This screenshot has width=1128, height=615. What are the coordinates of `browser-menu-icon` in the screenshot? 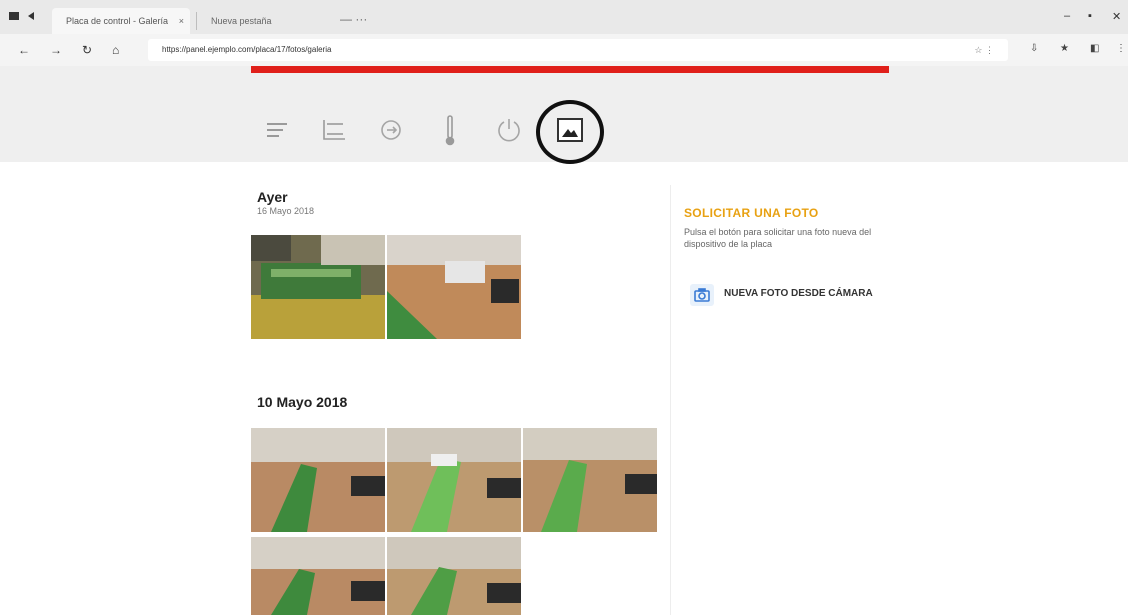 It's located at (14, 15).